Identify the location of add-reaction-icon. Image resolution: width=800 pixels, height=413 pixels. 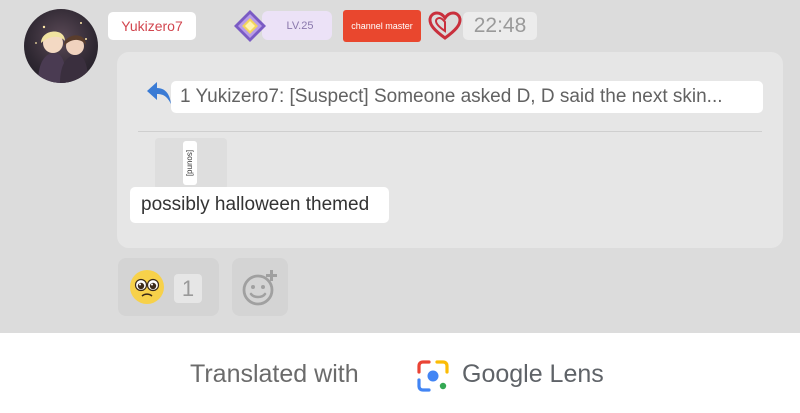
(259, 288).